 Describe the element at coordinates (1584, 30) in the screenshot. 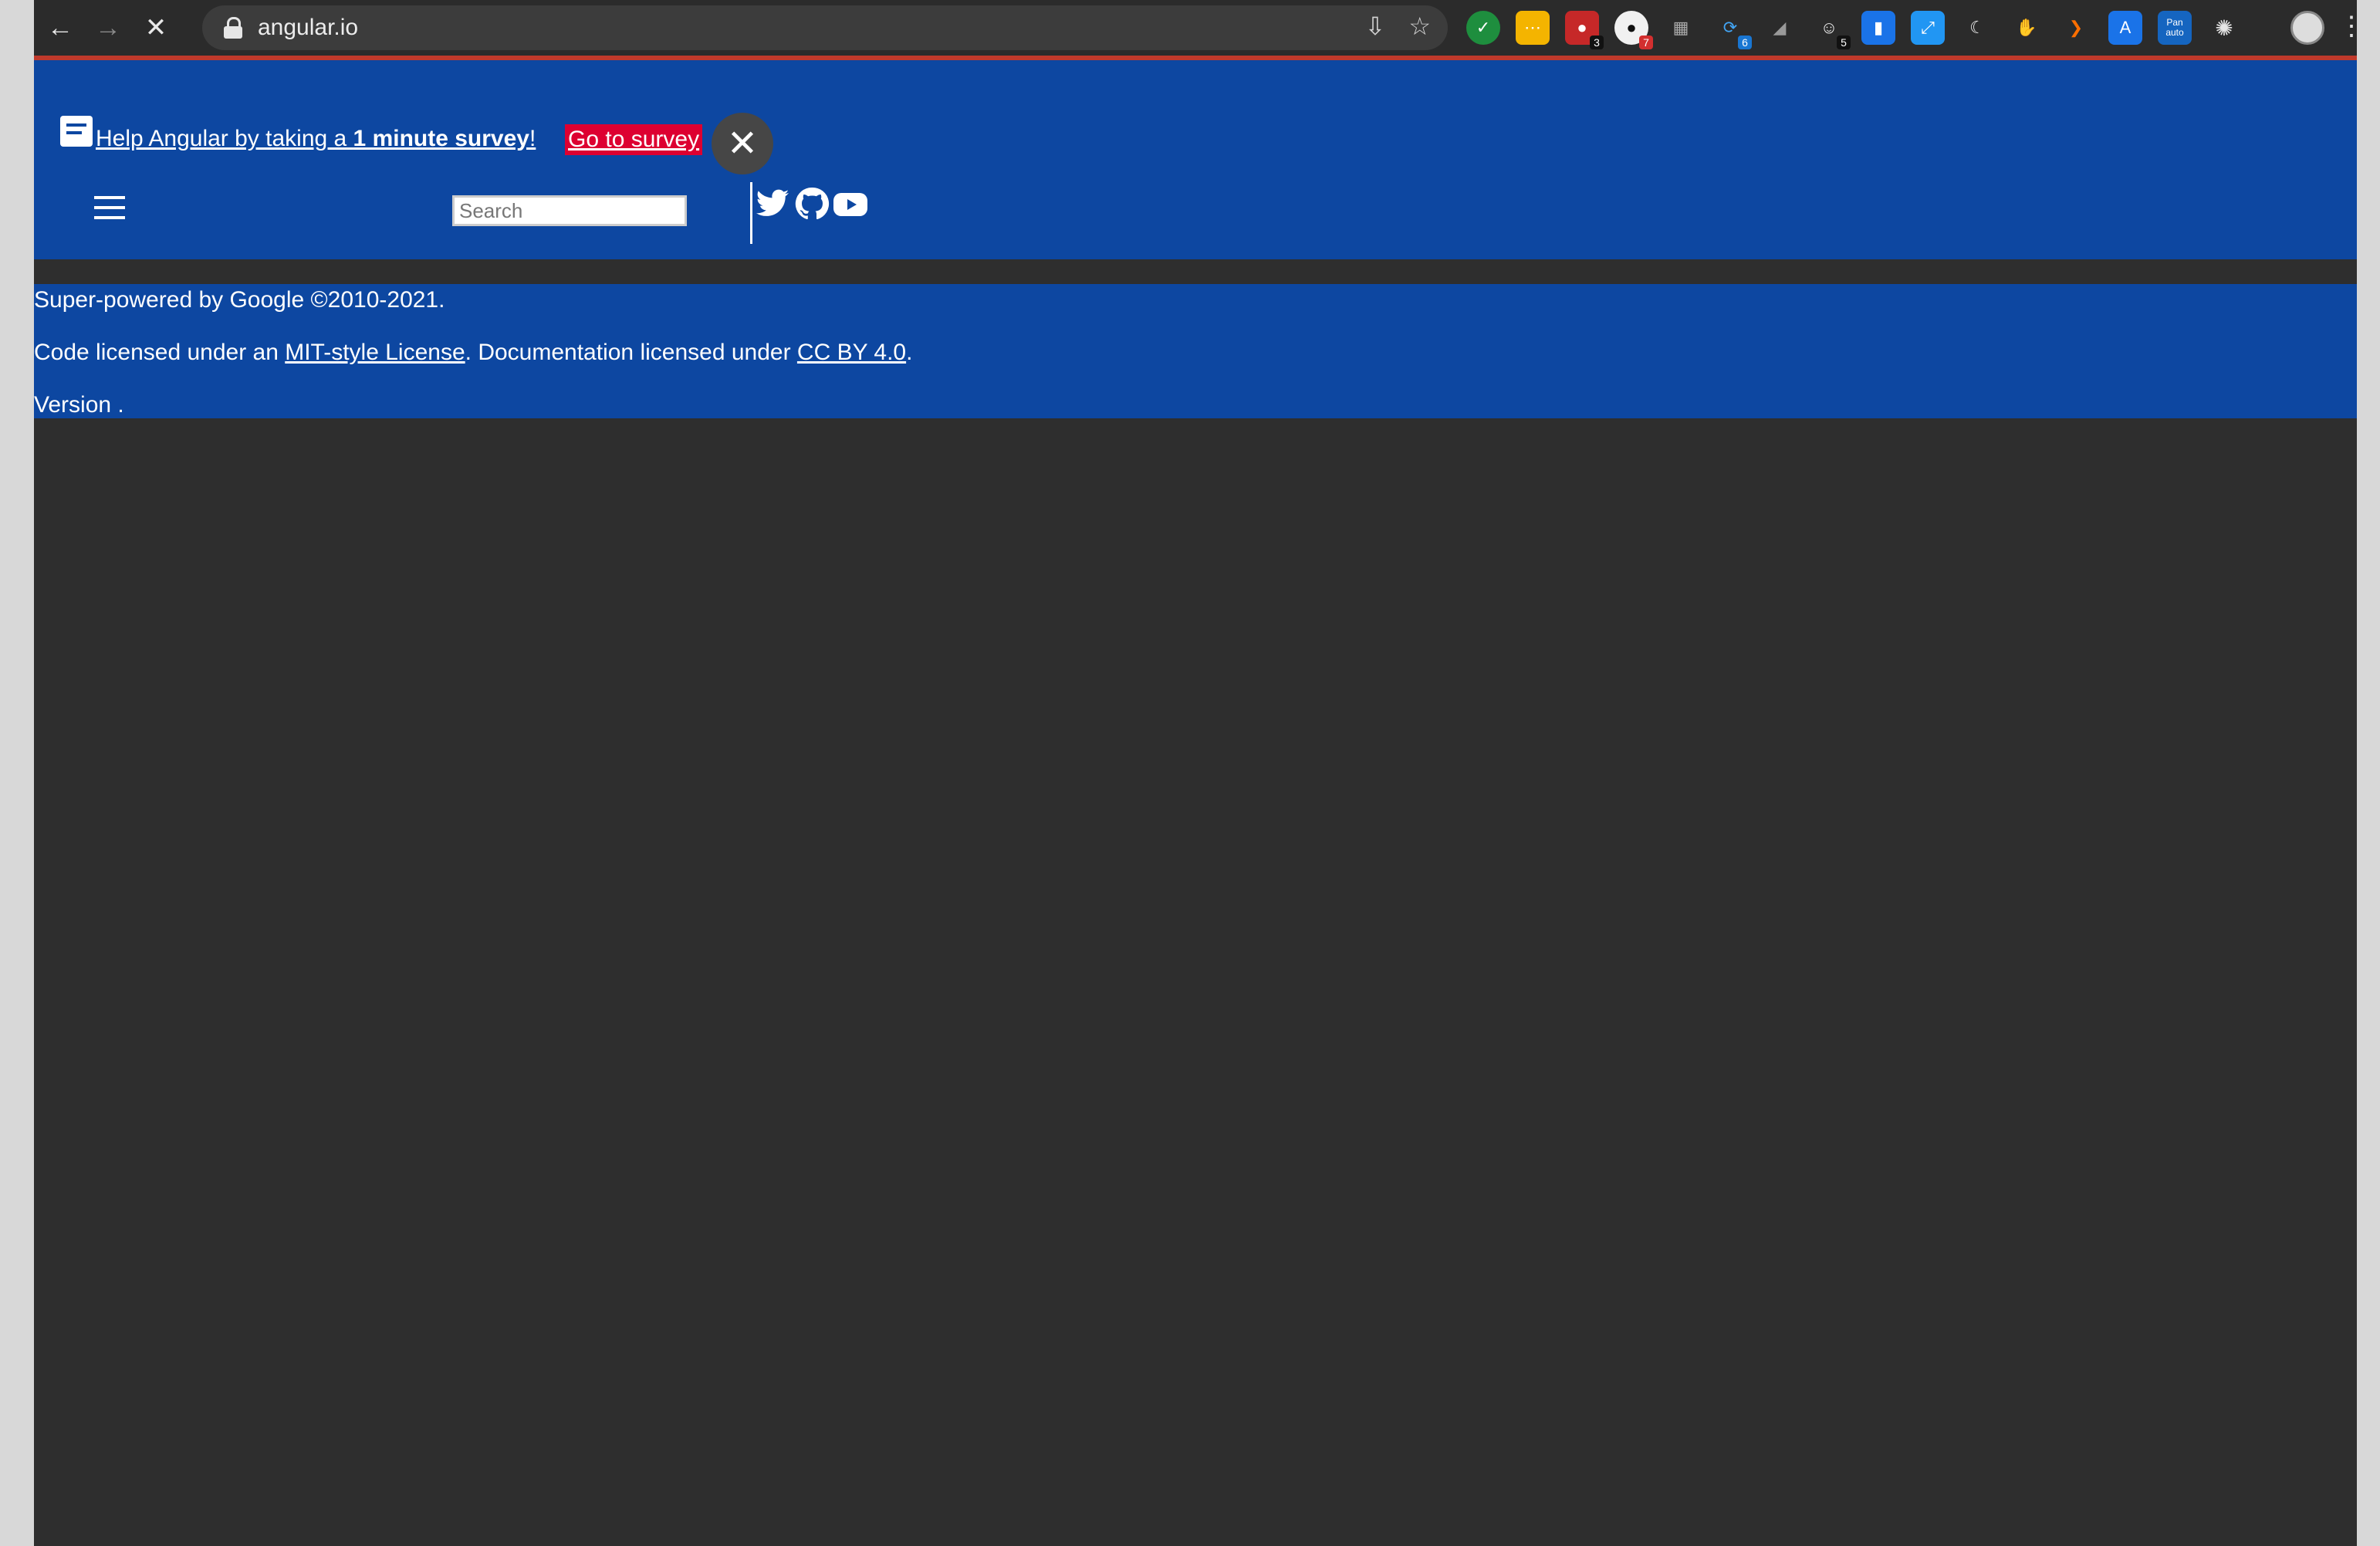

I see `record-extension-icon: ● 3` at that location.